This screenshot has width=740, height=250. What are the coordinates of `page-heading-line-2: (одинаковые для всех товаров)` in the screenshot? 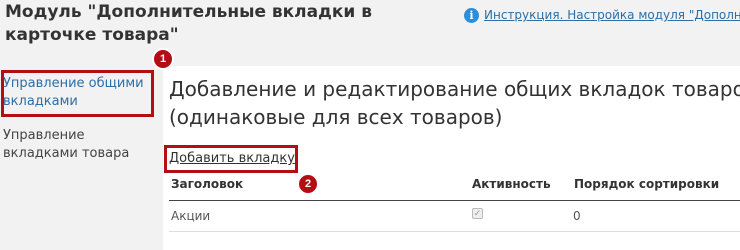 It's located at (336, 117).